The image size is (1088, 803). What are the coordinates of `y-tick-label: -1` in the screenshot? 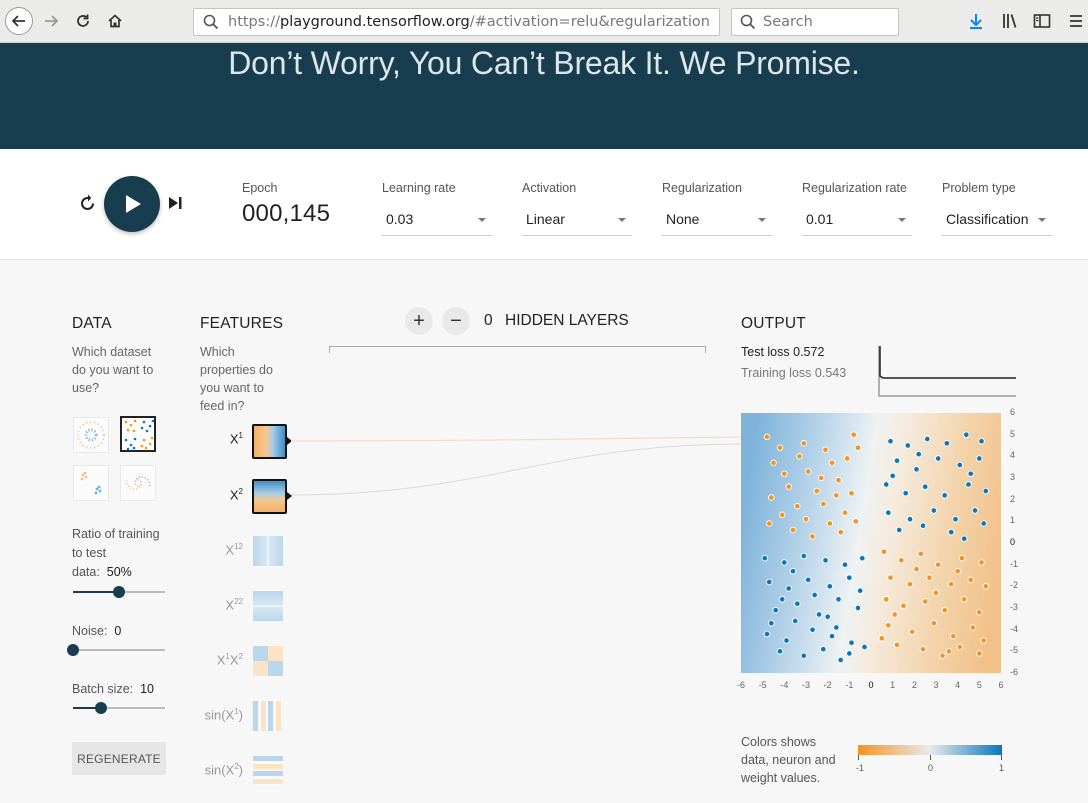 It's located at (1014, 563).